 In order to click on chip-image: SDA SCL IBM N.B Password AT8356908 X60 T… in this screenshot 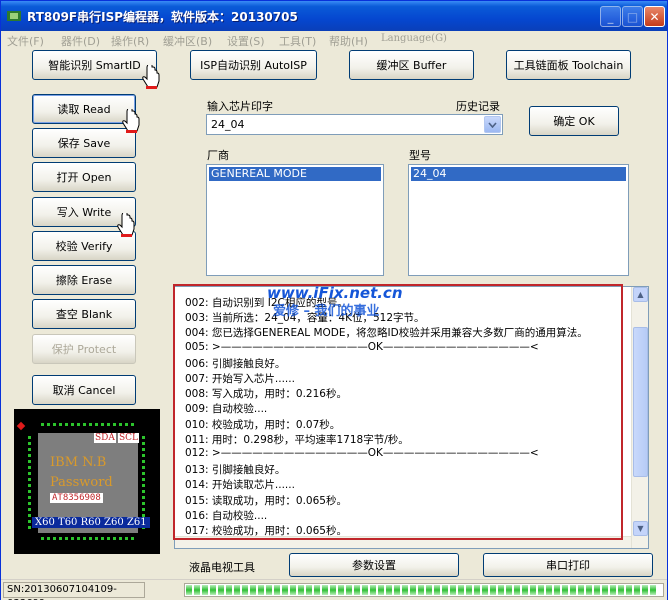, I will do `click(87, 481)`.